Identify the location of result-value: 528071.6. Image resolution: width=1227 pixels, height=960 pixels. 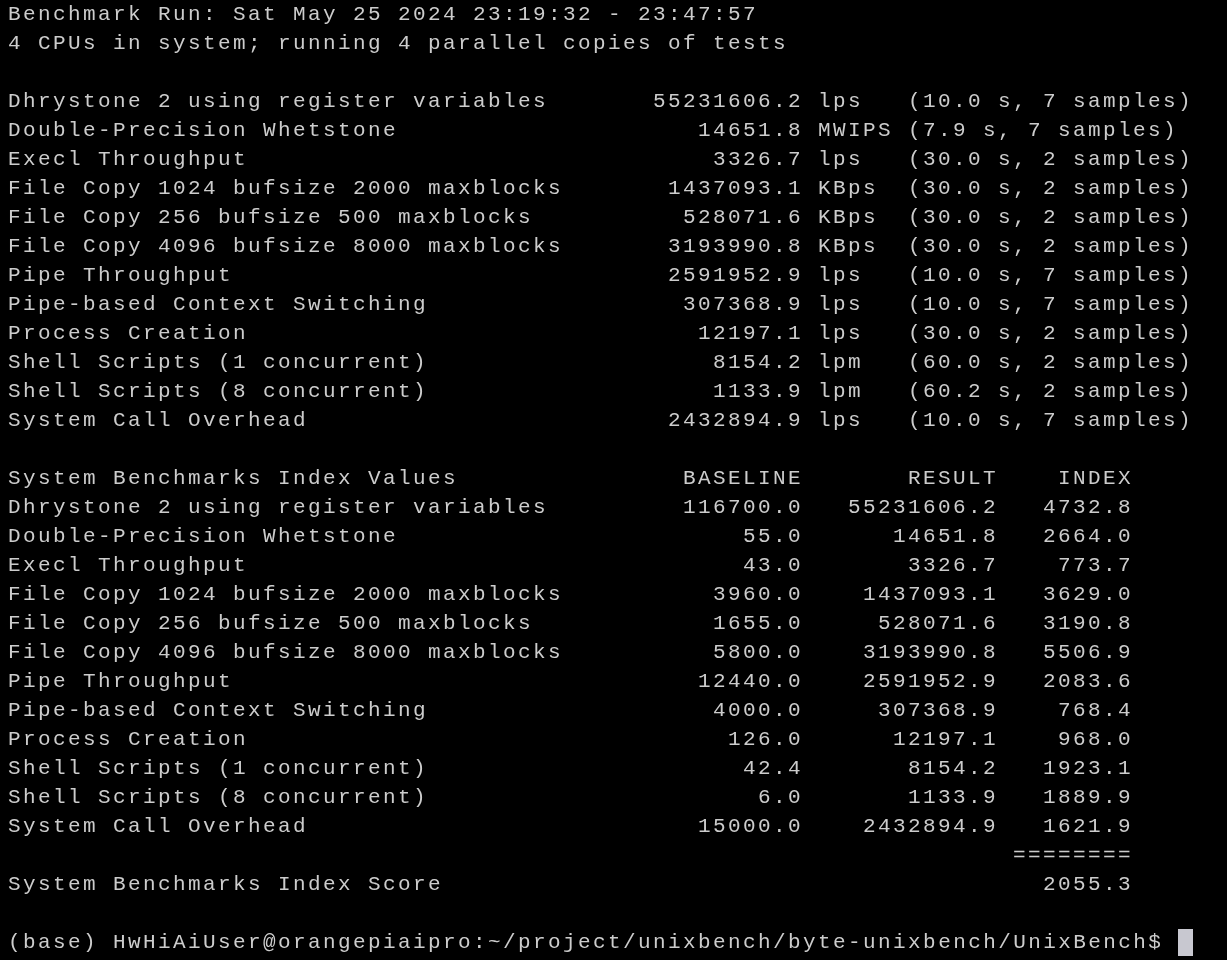
(742, 218).